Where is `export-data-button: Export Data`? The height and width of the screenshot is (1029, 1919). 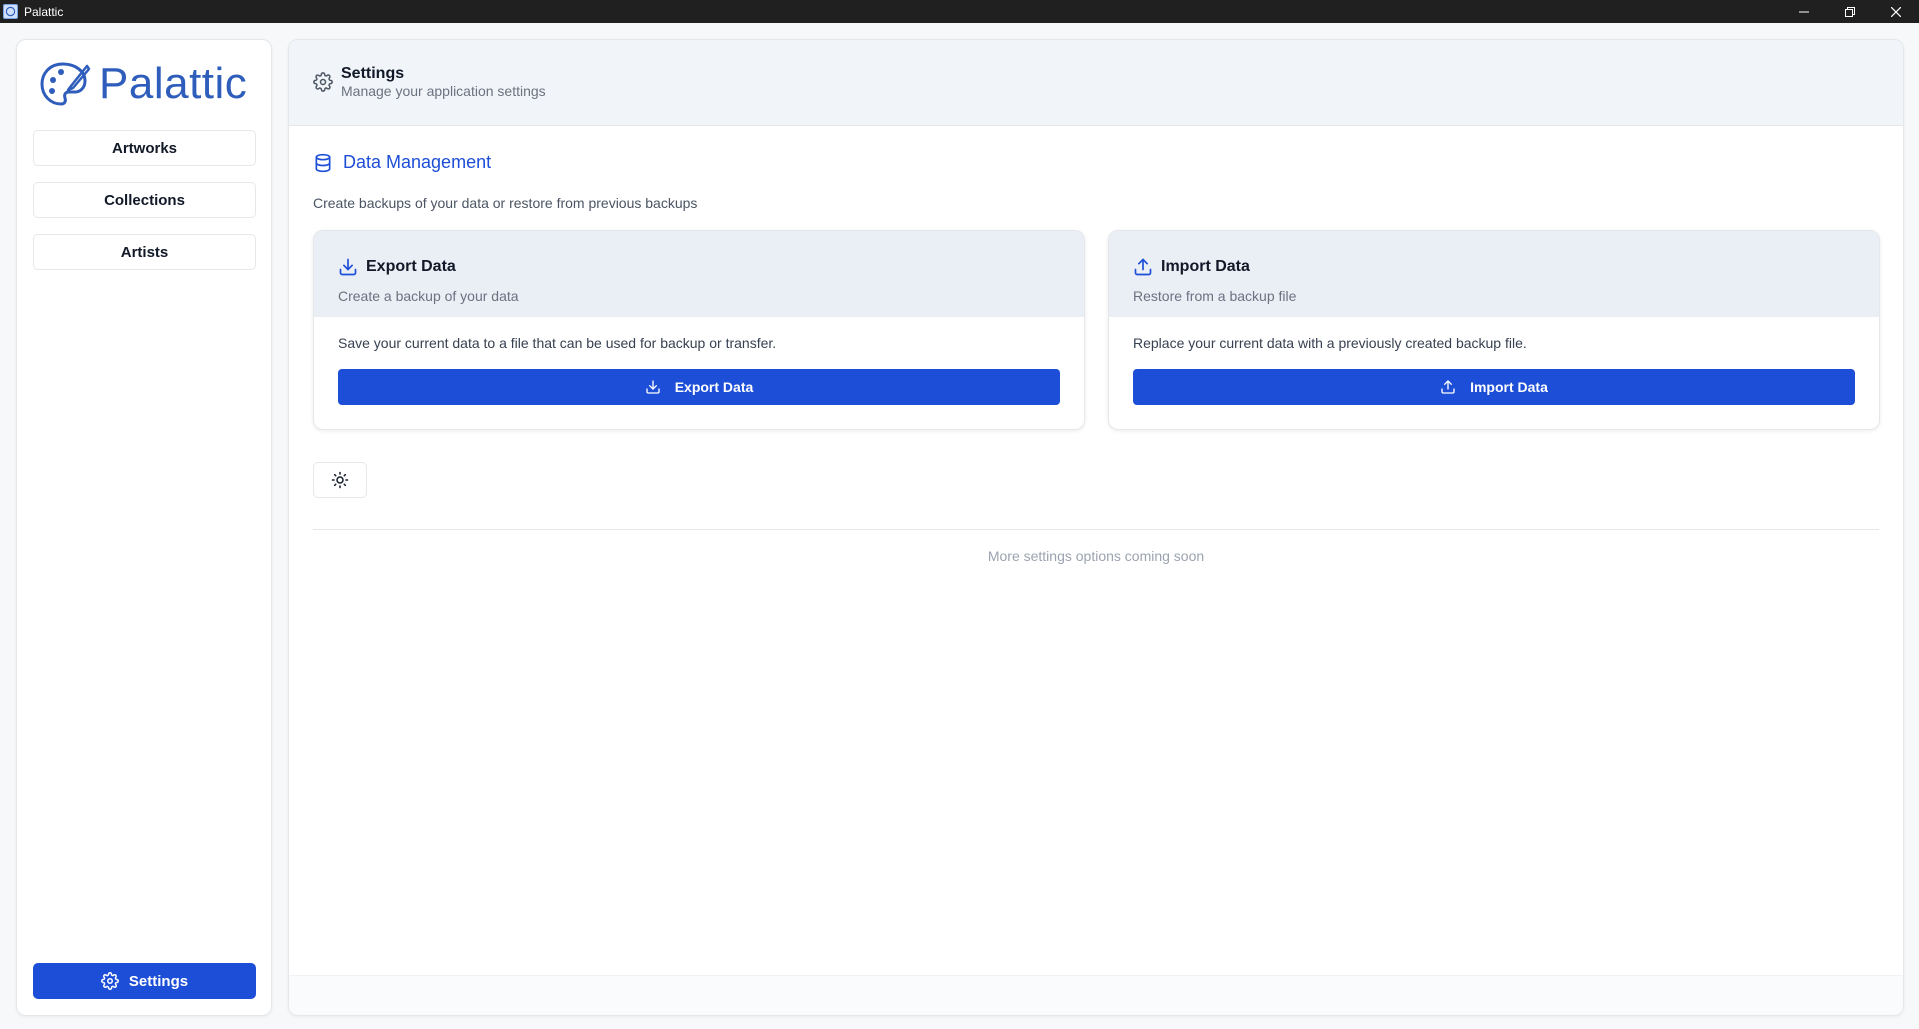
export-data-button: Export Data is located at coordinates (699, 387).